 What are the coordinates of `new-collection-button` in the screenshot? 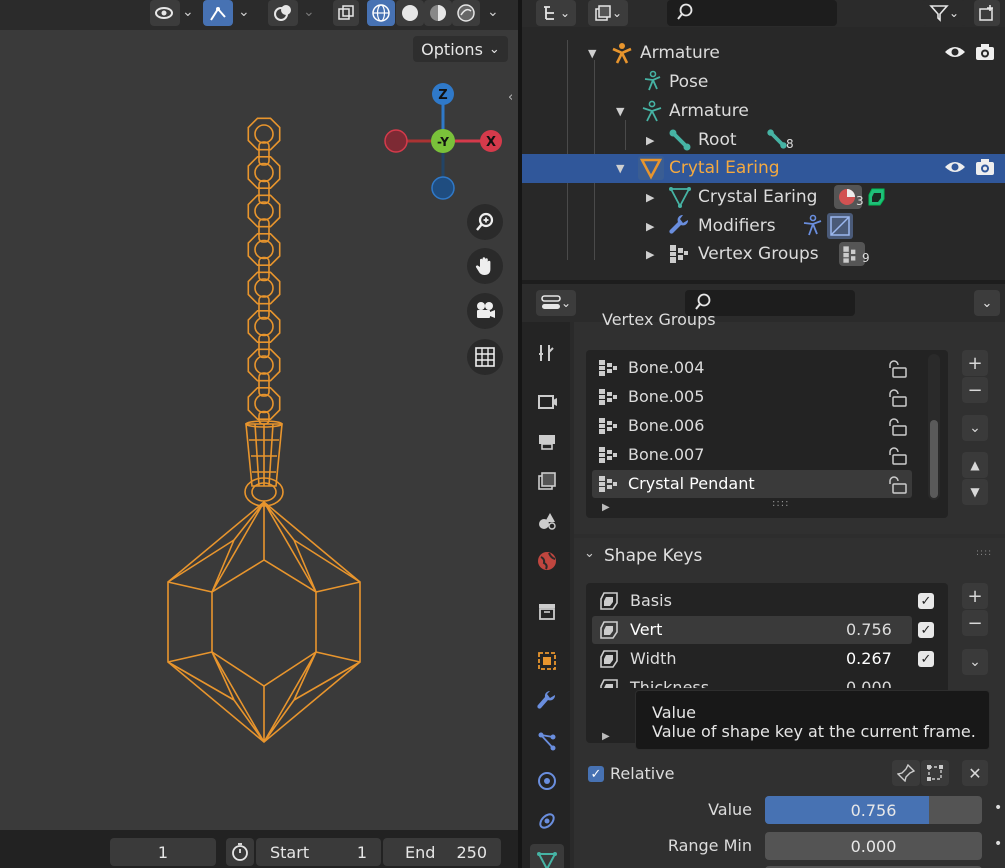 It's located at (987, 13).